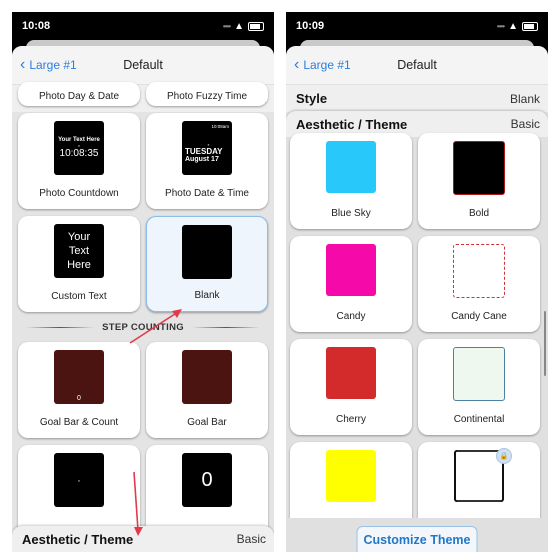  Describe the element at coordinates (417, 26) in the screenshot. I see `status-bar: 10:09 •••• ▲` at that location.